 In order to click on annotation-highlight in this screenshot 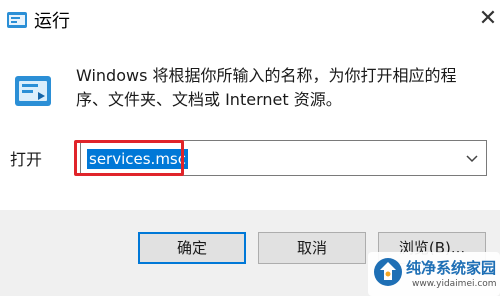, I will do `click(129, 158)`.